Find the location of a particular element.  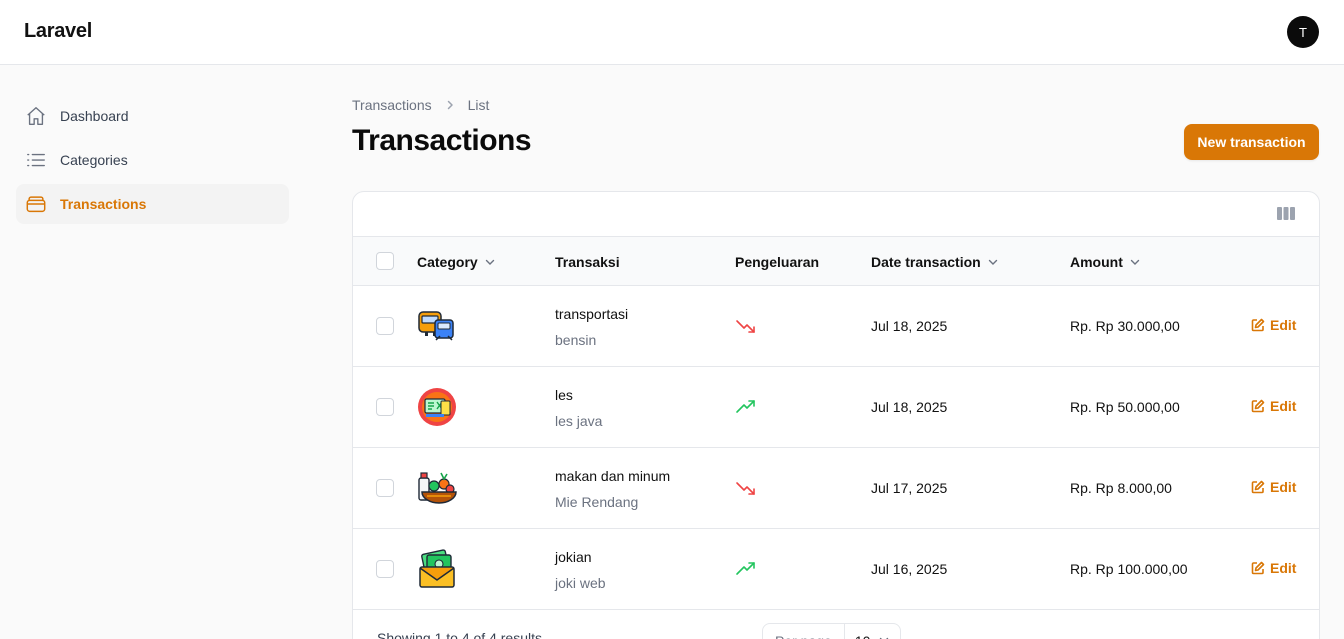

sidebar-item-label: Categories is located at coordinates (94, 160).